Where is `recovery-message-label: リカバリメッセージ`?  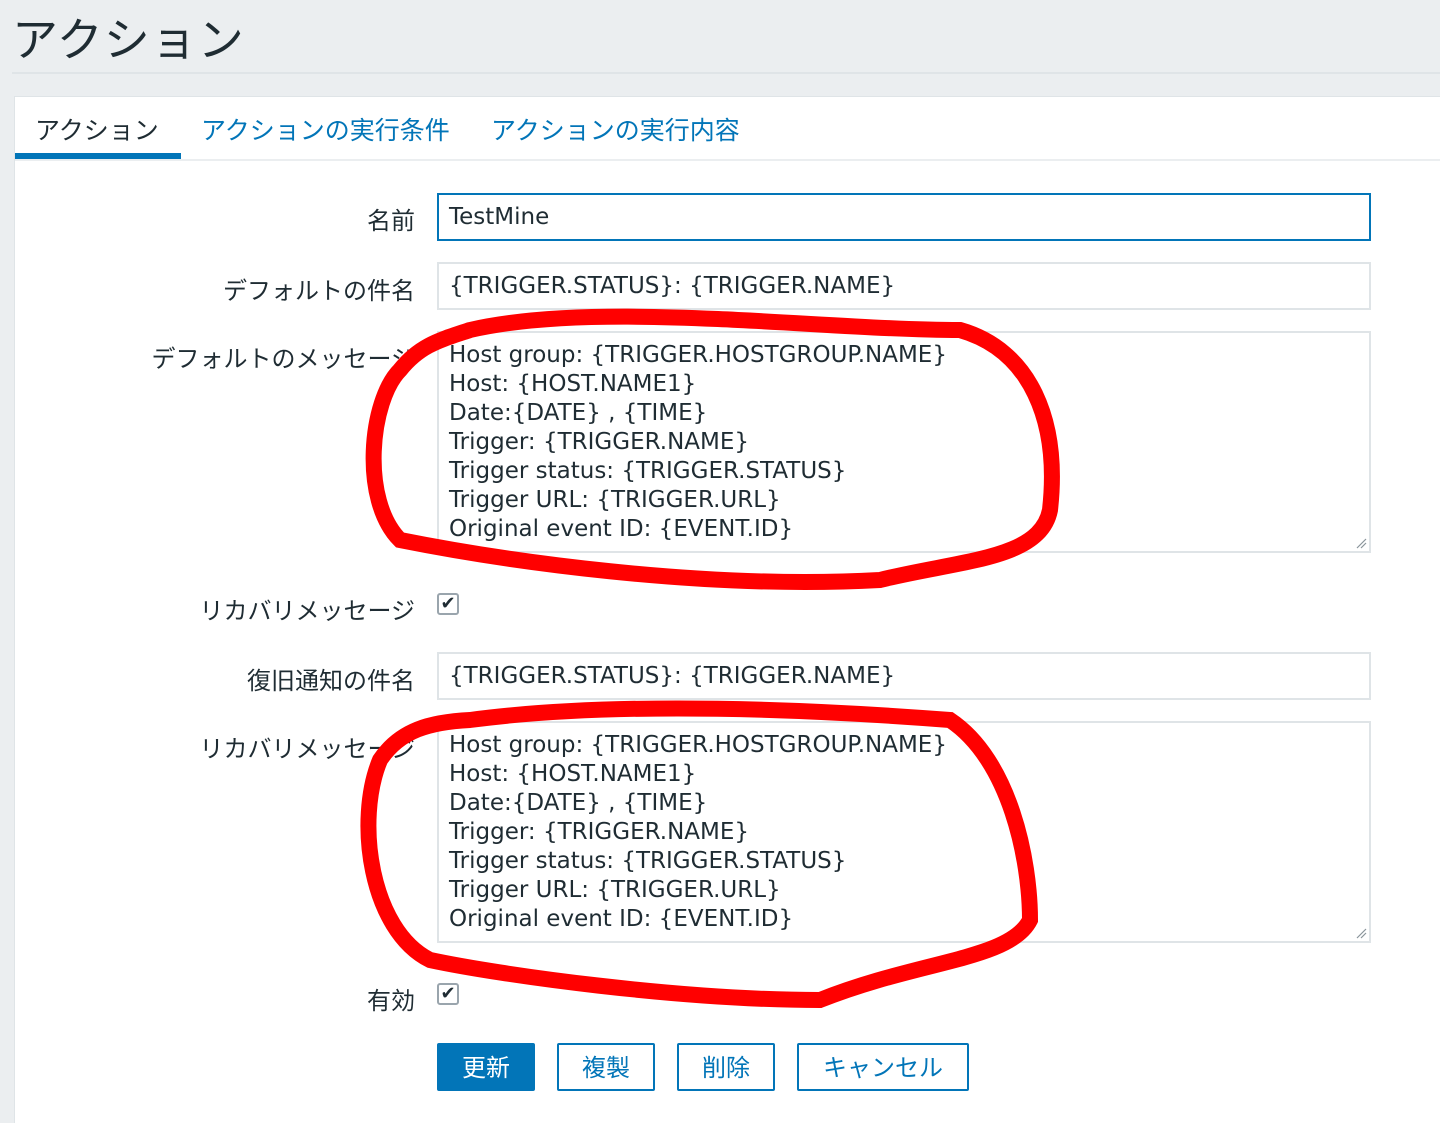
recovery-message-label: リカバリメッセージ is located at coordinates (307, 749).